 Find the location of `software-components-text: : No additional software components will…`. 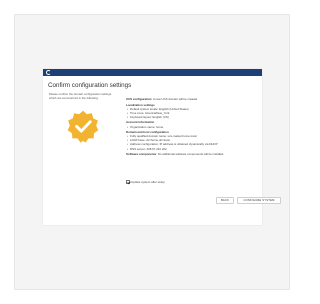

software-components-text: : No additional software components will… is located at coordinates (190, 154).